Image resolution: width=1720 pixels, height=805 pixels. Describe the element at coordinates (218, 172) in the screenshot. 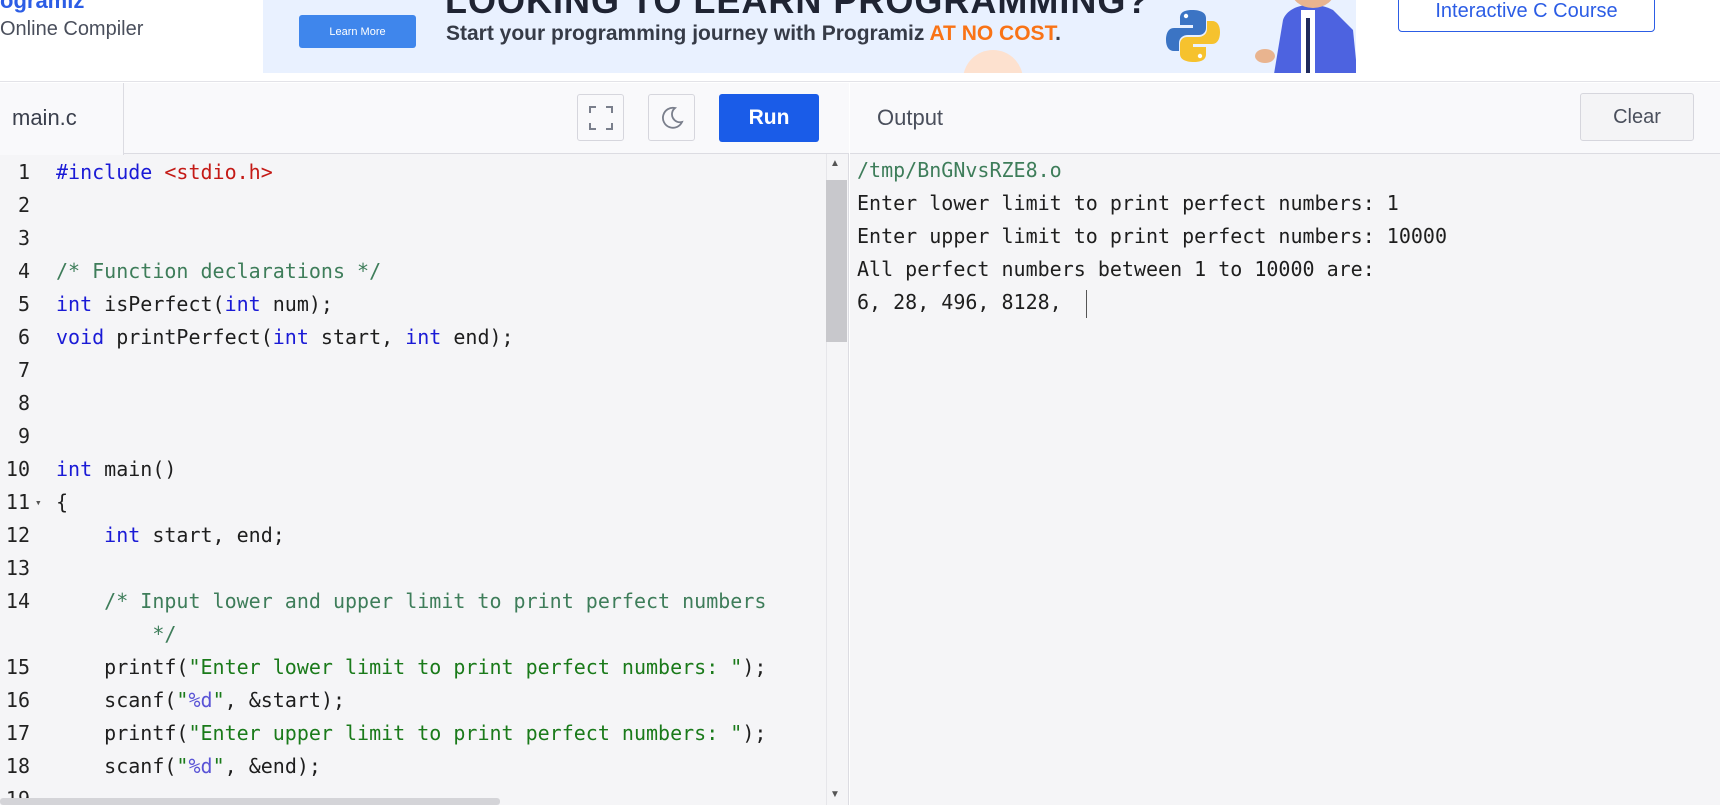

I see `code-token: <stdio.h>` at that location.